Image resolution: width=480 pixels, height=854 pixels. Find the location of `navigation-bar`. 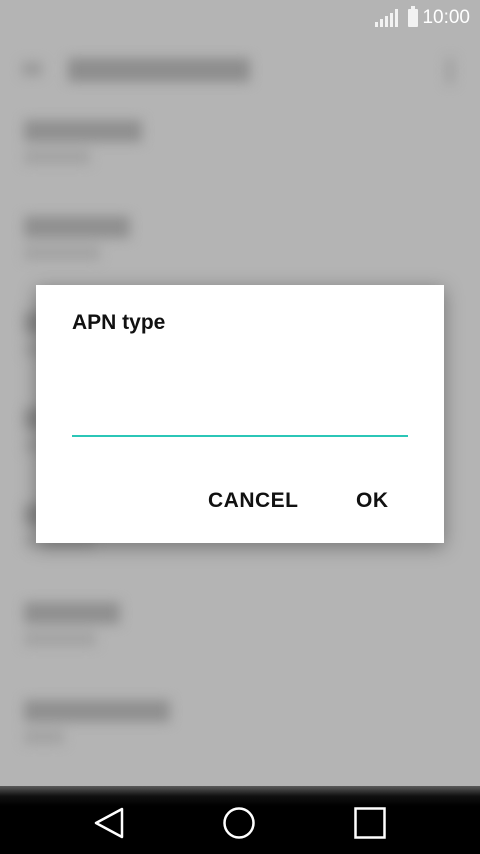

navigation-bar is located at coordinates (240, 820).